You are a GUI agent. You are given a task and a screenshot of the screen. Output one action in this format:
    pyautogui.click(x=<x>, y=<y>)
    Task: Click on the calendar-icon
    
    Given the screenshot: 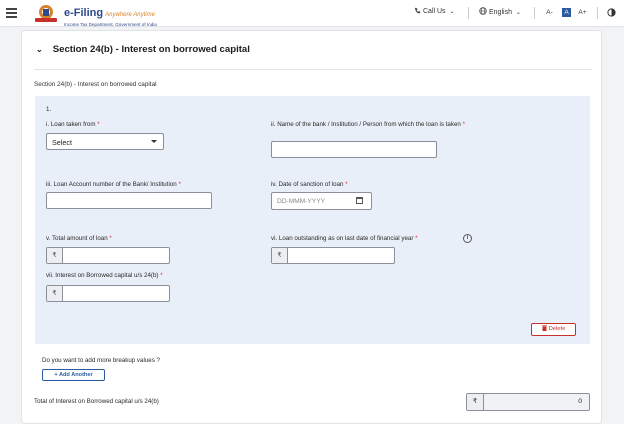 What is the action you would take?
    pyautogui.click(x=359, y=200)
    